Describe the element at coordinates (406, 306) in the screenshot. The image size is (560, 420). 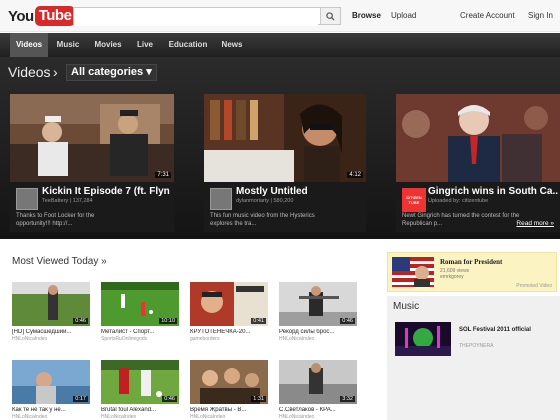
I see `music-section-title: Music` at that location.